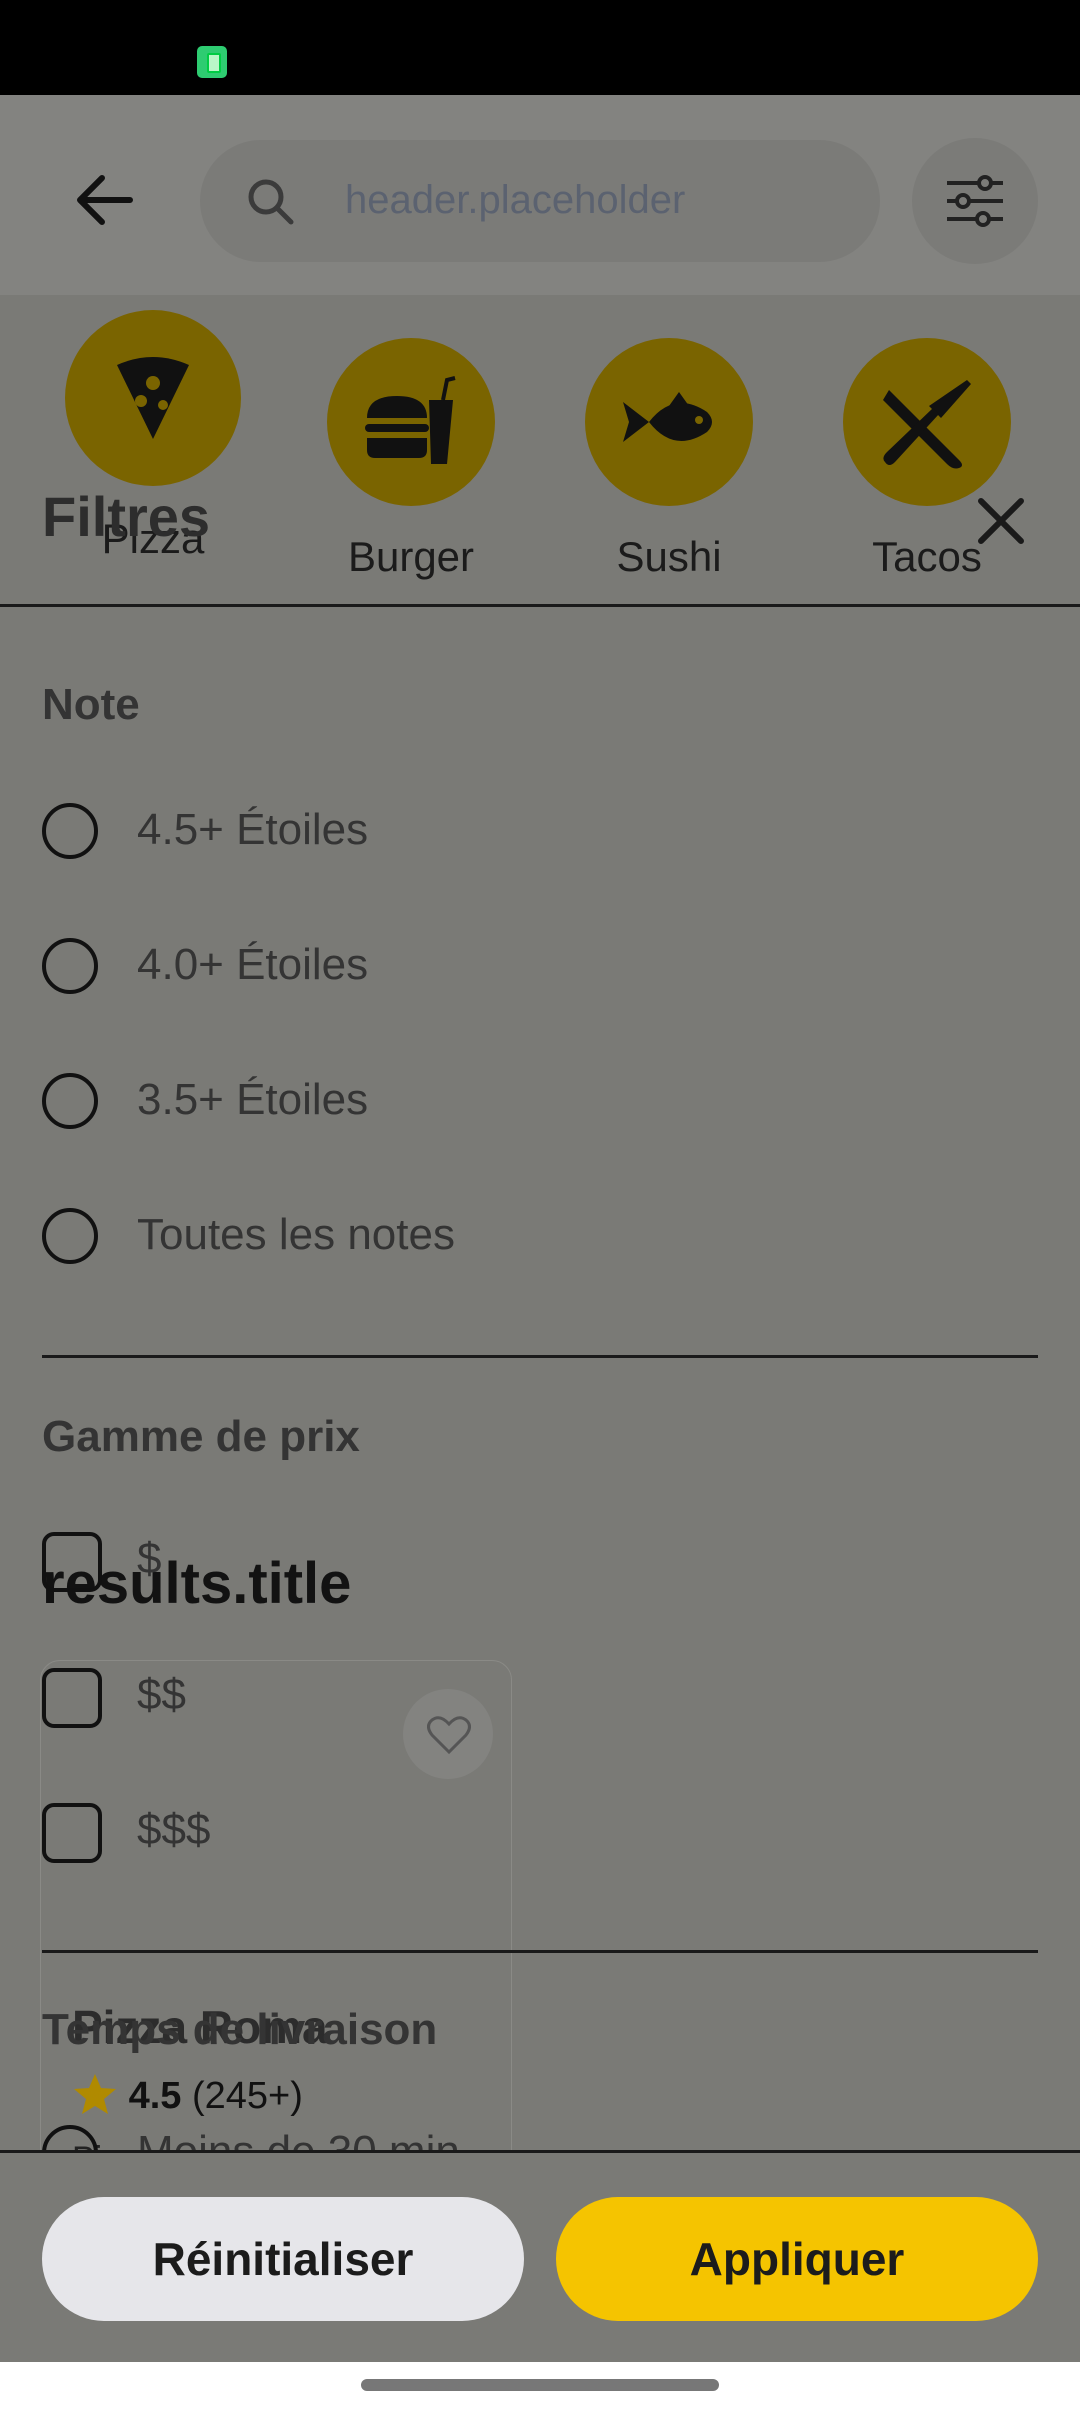 Image resolution: width=1080 pixels, height=2412 pixels. I want to click on rating-section-title: Note, so click(91, 704).